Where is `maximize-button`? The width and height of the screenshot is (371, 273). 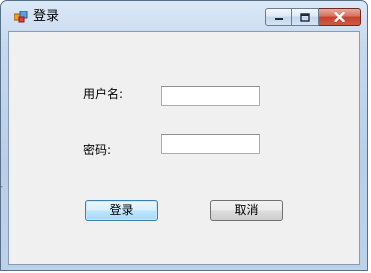
maximize-button is located at coordinates (305, 17).